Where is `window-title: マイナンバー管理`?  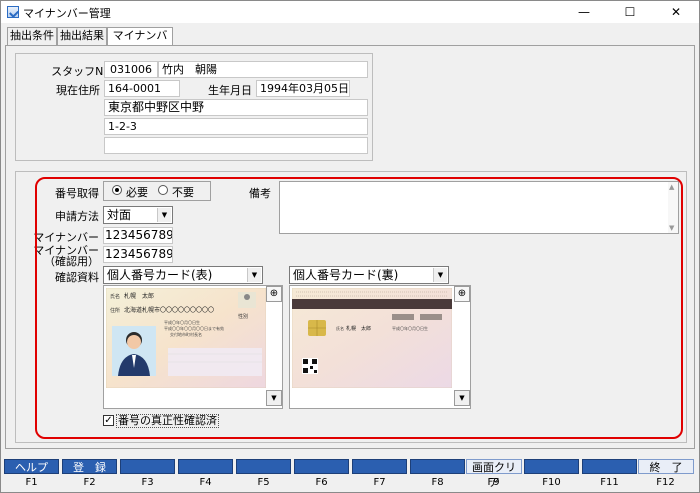 window-title: マイナンバー管理 is located at coordinates (67, 13).